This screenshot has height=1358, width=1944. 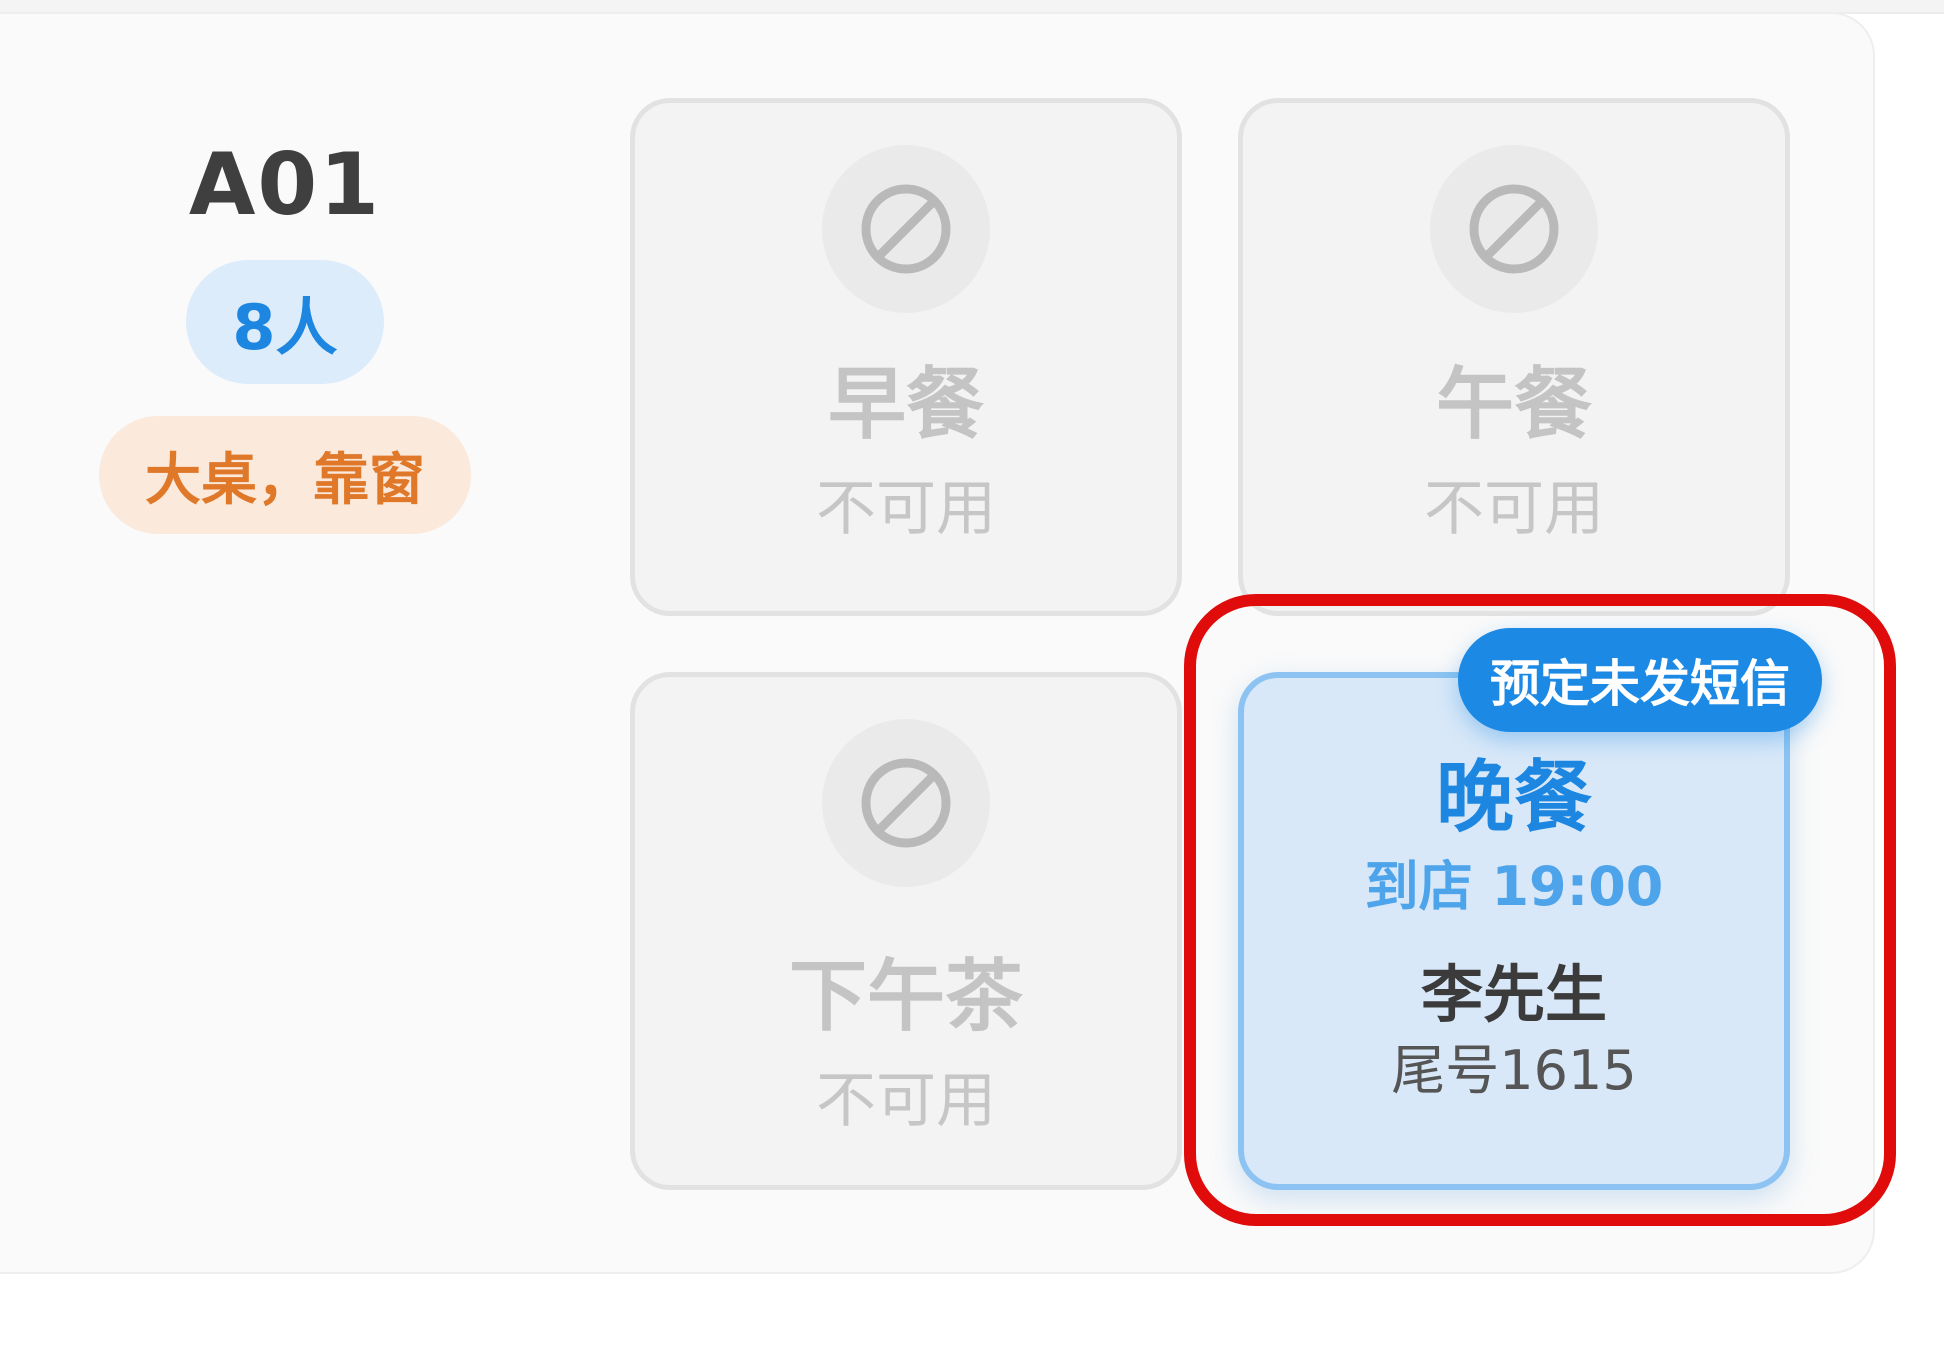 I want to click on feature-badge: 大桌，靠窗, so click(x=285, y=475).